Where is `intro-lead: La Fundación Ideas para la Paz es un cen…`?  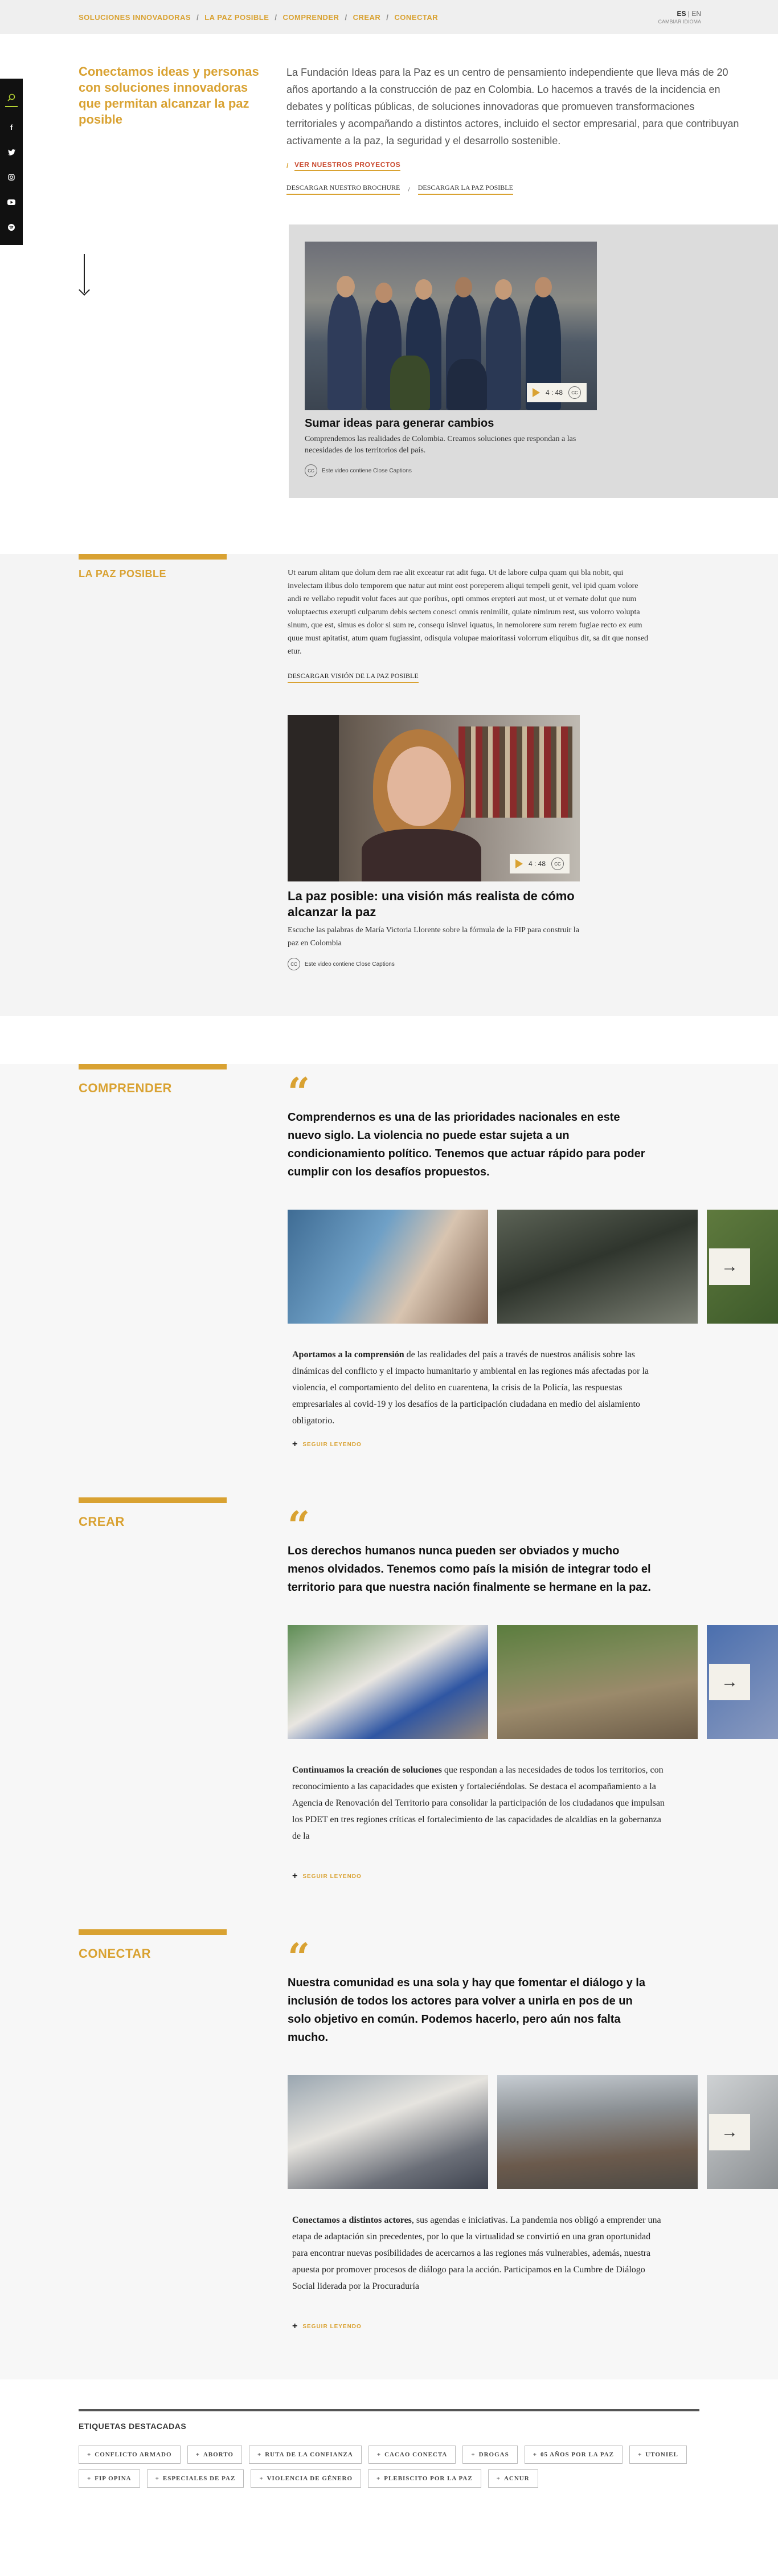 intro-lead: La Fundación Ideas para la Paz es un cen… is located at coordinates (512, 107).